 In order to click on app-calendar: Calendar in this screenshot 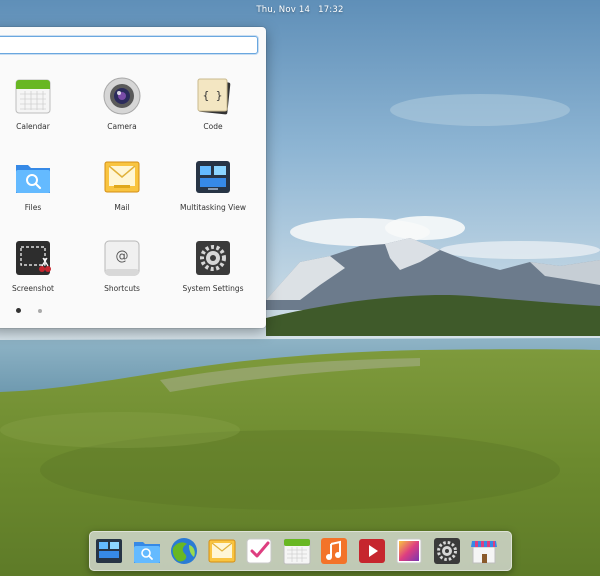, I will do `click(39, 106)`.